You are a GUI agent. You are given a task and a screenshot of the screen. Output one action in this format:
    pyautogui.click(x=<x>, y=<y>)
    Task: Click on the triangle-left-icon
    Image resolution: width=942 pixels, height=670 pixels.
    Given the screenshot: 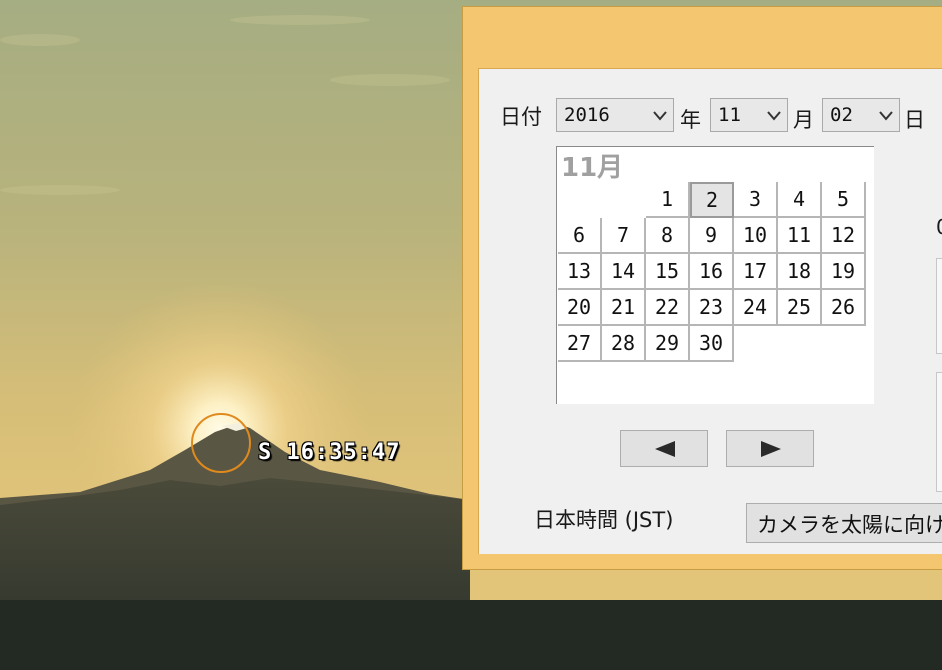 What is the action you would take?
    pyautogui.click(x=665, y=449)
    